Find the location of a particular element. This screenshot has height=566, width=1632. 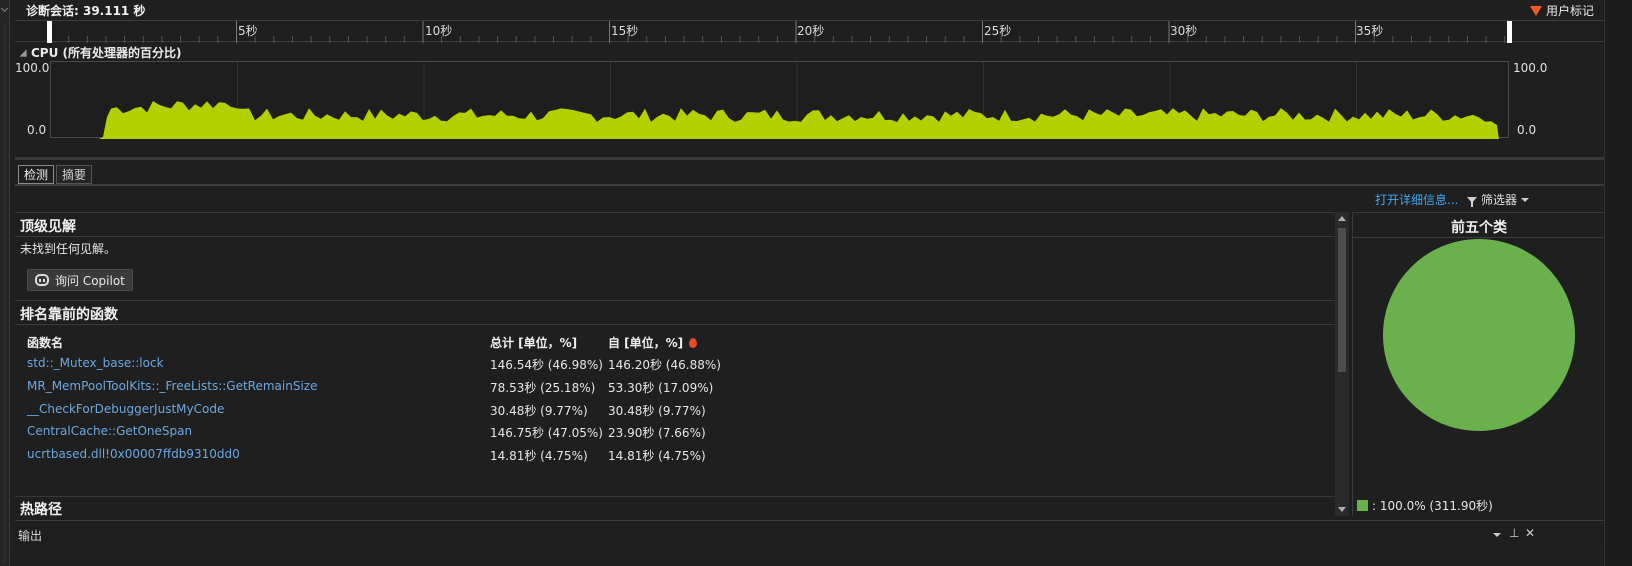

filter-button: 筛选器 is located at coordinates (1498, 199).